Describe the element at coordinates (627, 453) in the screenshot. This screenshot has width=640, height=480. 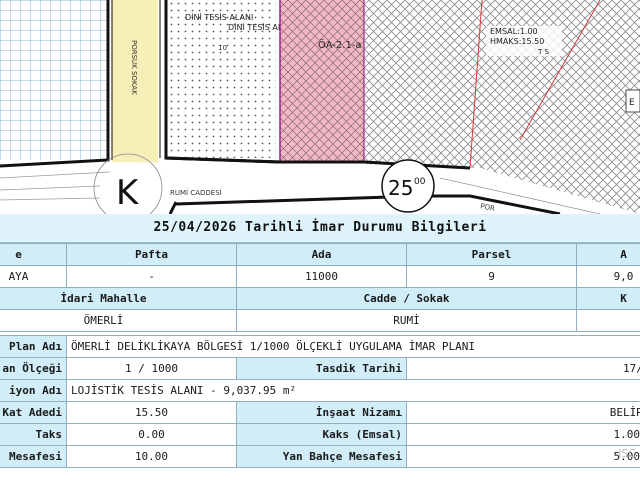
I see `watermark: ISC` at that location.